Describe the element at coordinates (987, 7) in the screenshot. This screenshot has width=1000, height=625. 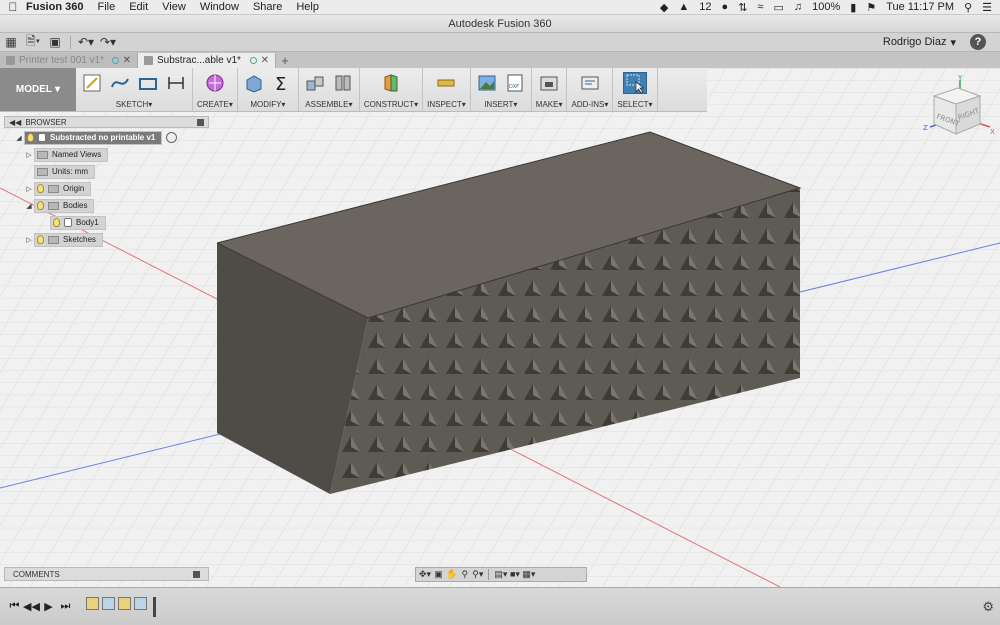
I see `list-icon: ☰` at that location.